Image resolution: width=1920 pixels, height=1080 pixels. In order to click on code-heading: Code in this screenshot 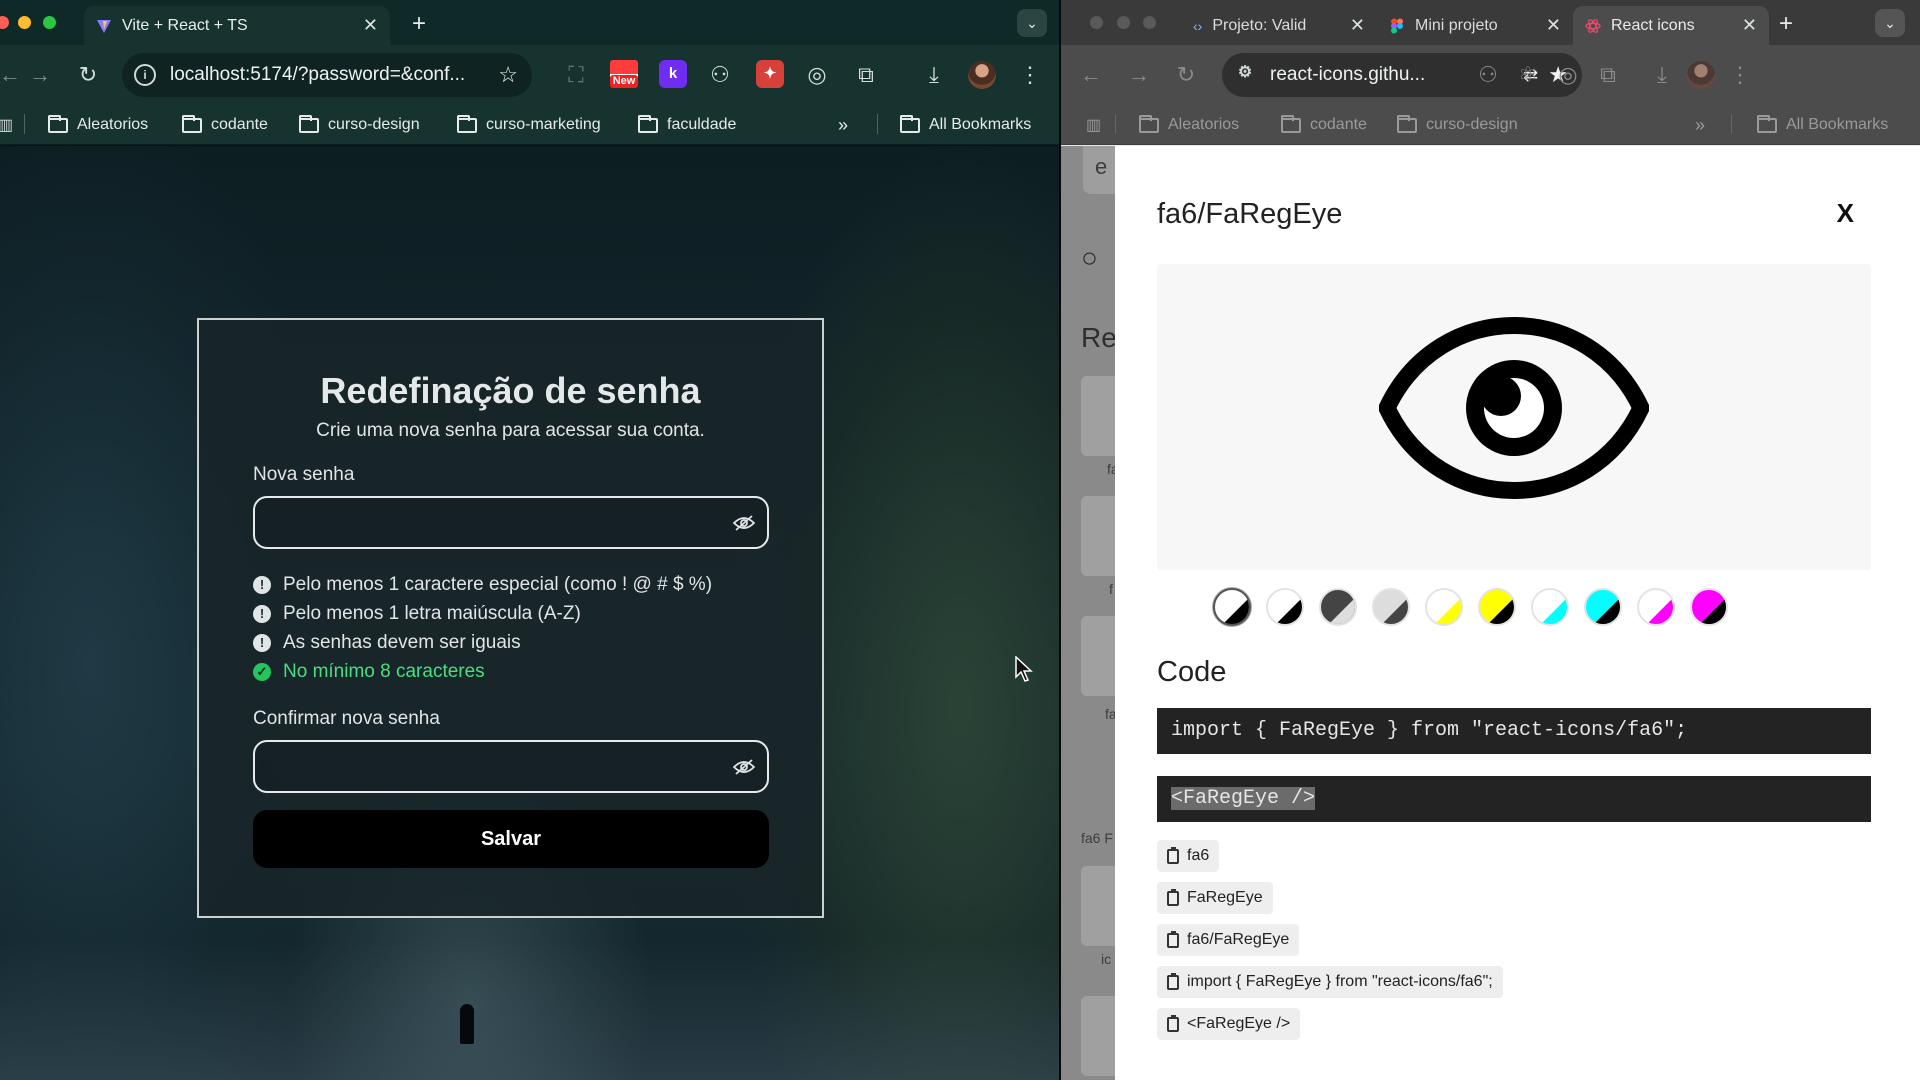, I will do `click(1192, 672)`.